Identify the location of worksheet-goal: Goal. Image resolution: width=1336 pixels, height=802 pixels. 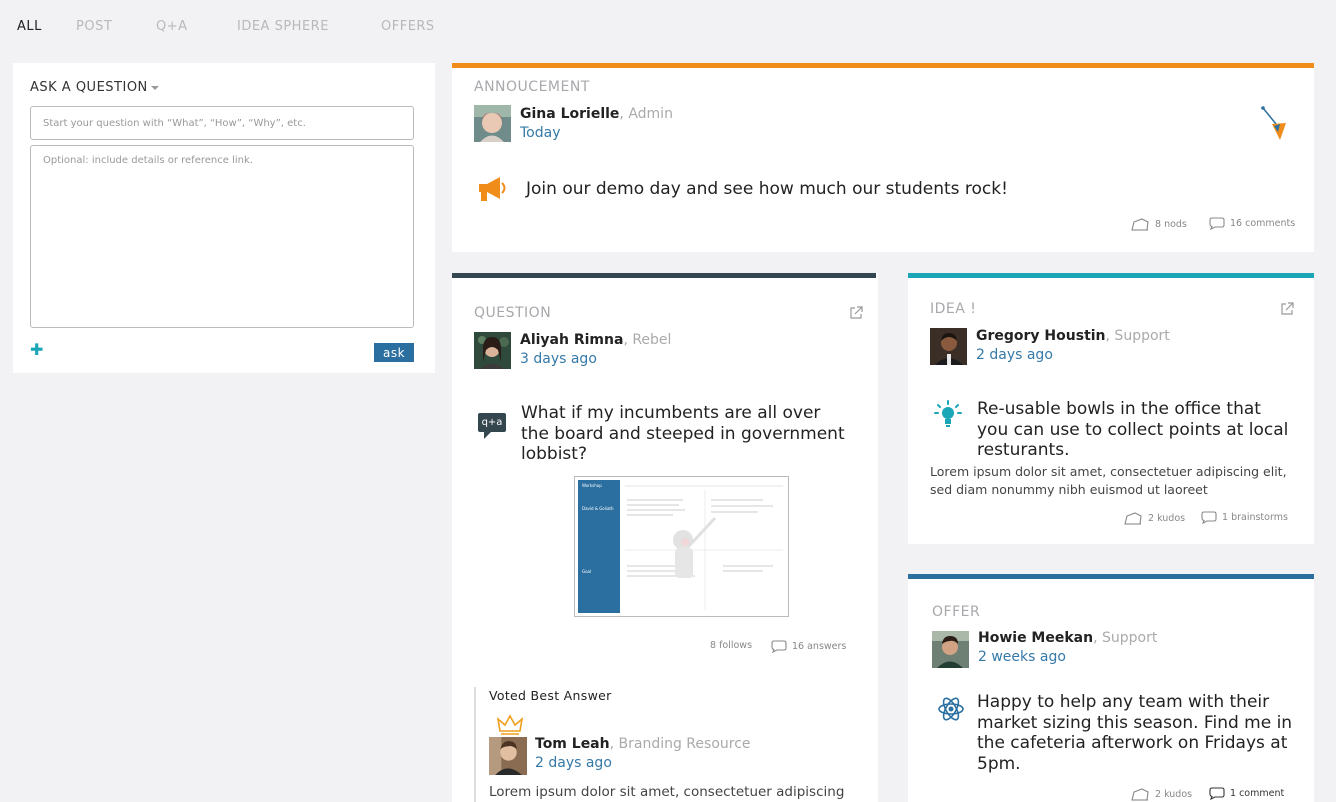
(587, 571).